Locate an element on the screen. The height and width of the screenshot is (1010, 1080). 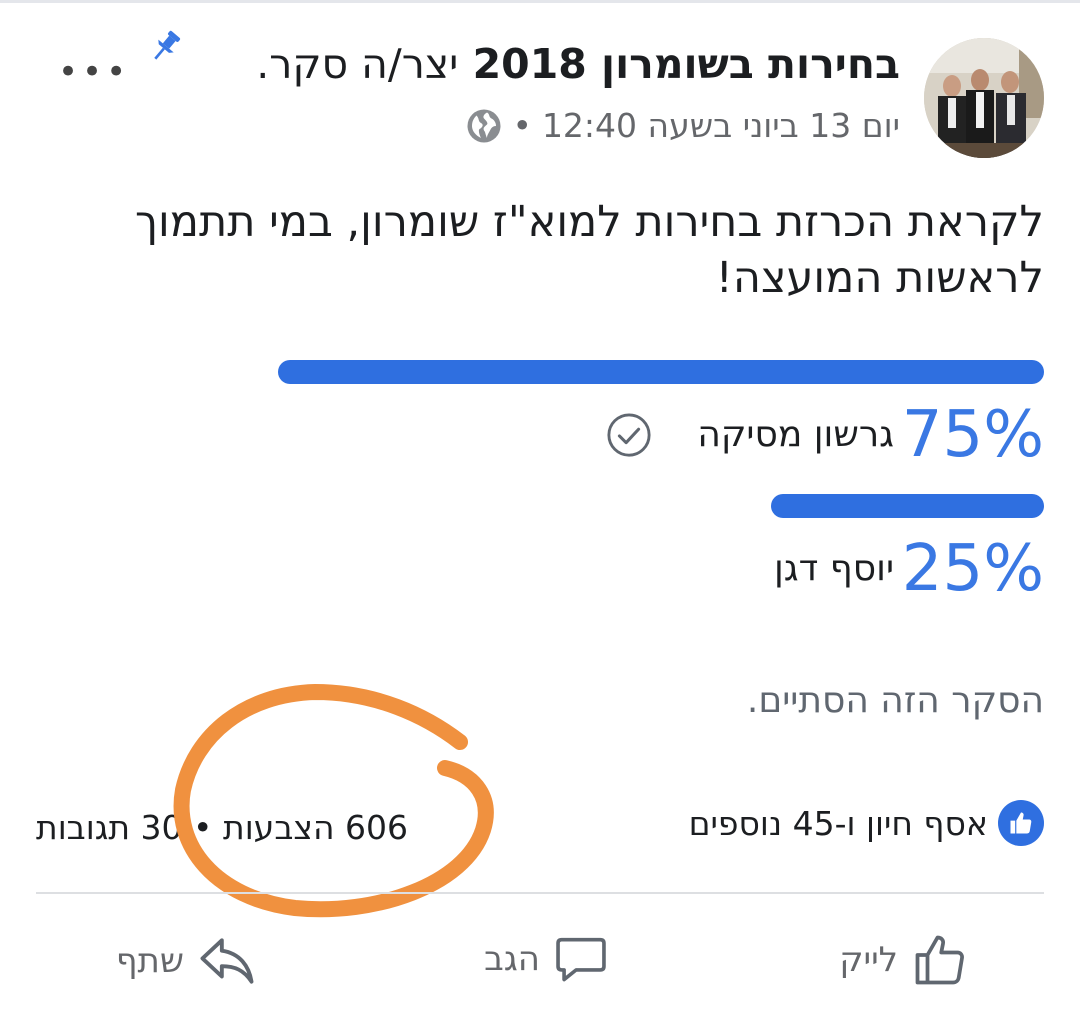
likes-summary: אסף חיון ו-45 נוספים is located at coordinates (866, 823).